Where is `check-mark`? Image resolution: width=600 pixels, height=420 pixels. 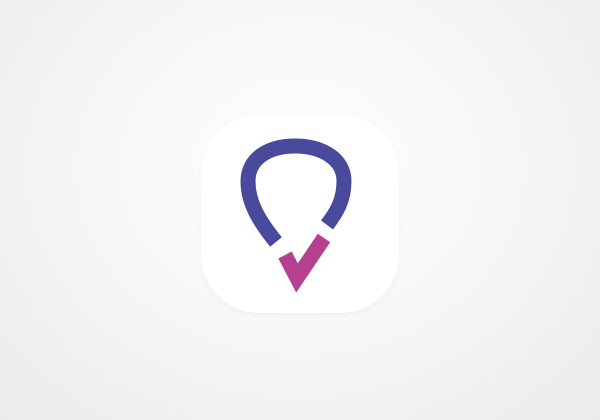 check-mark is located at coordinates (304, 263).